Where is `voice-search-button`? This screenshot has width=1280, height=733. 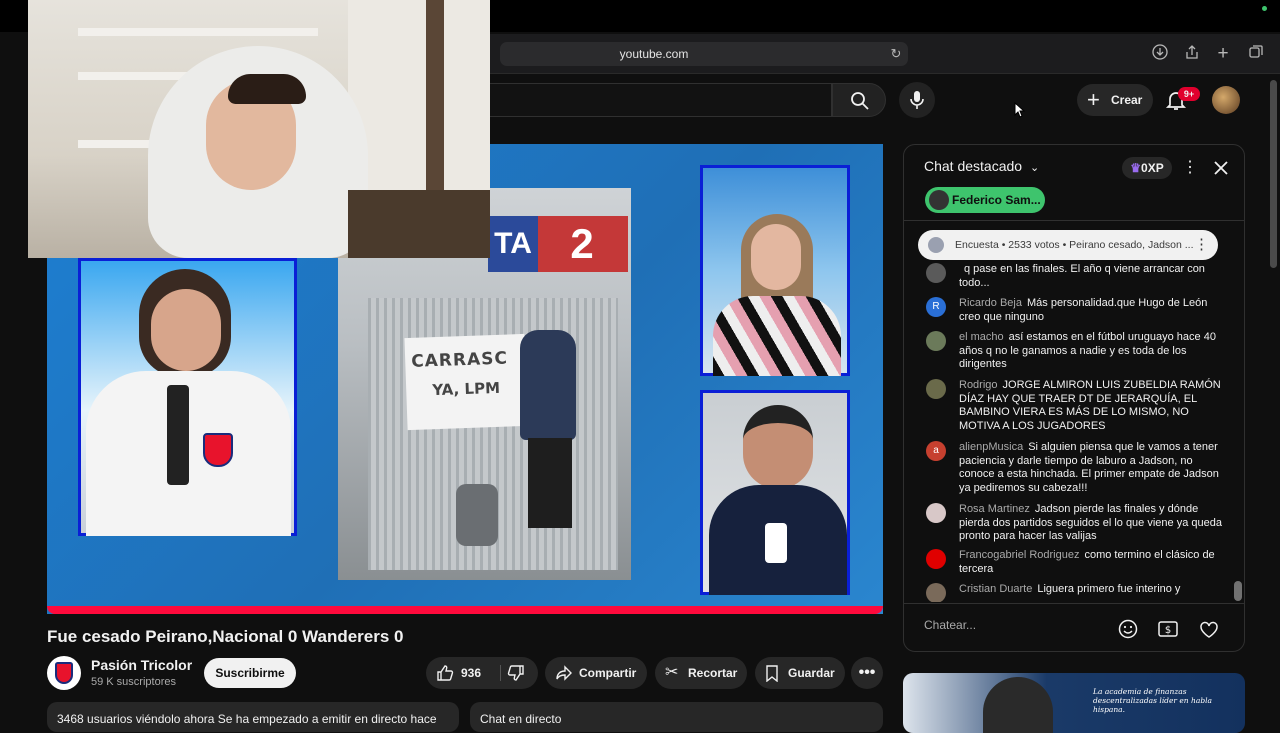
voice-search-button is located at coordinates (917, 100).